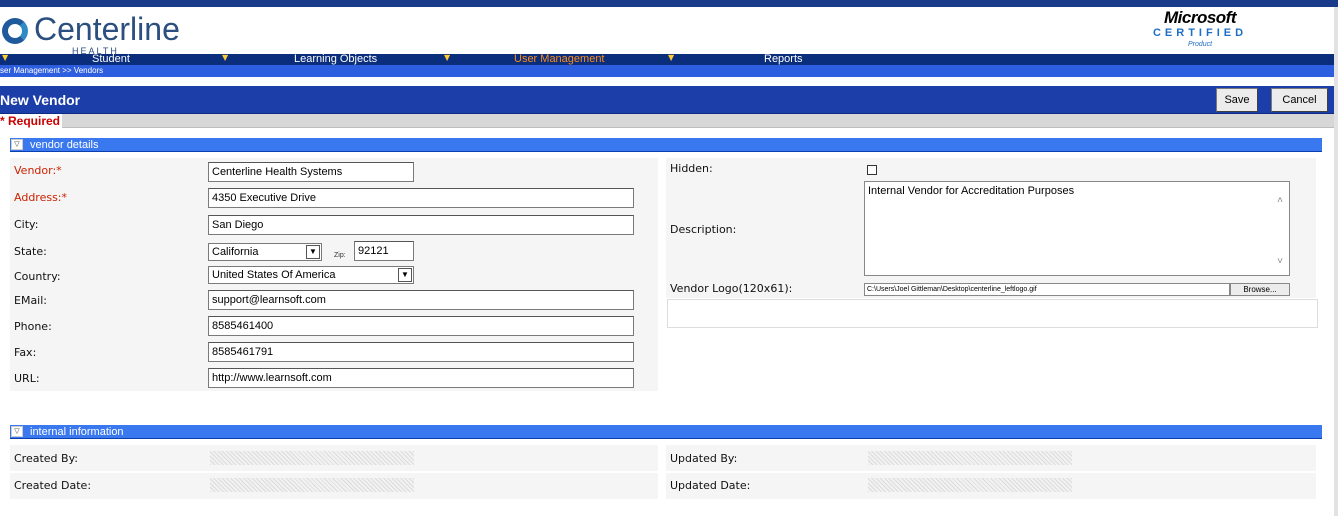 The image size is (1338, 516). Describe the element at coordinates (33, 326) in the screenshot. I see `phone-label: Phone:` at that location.